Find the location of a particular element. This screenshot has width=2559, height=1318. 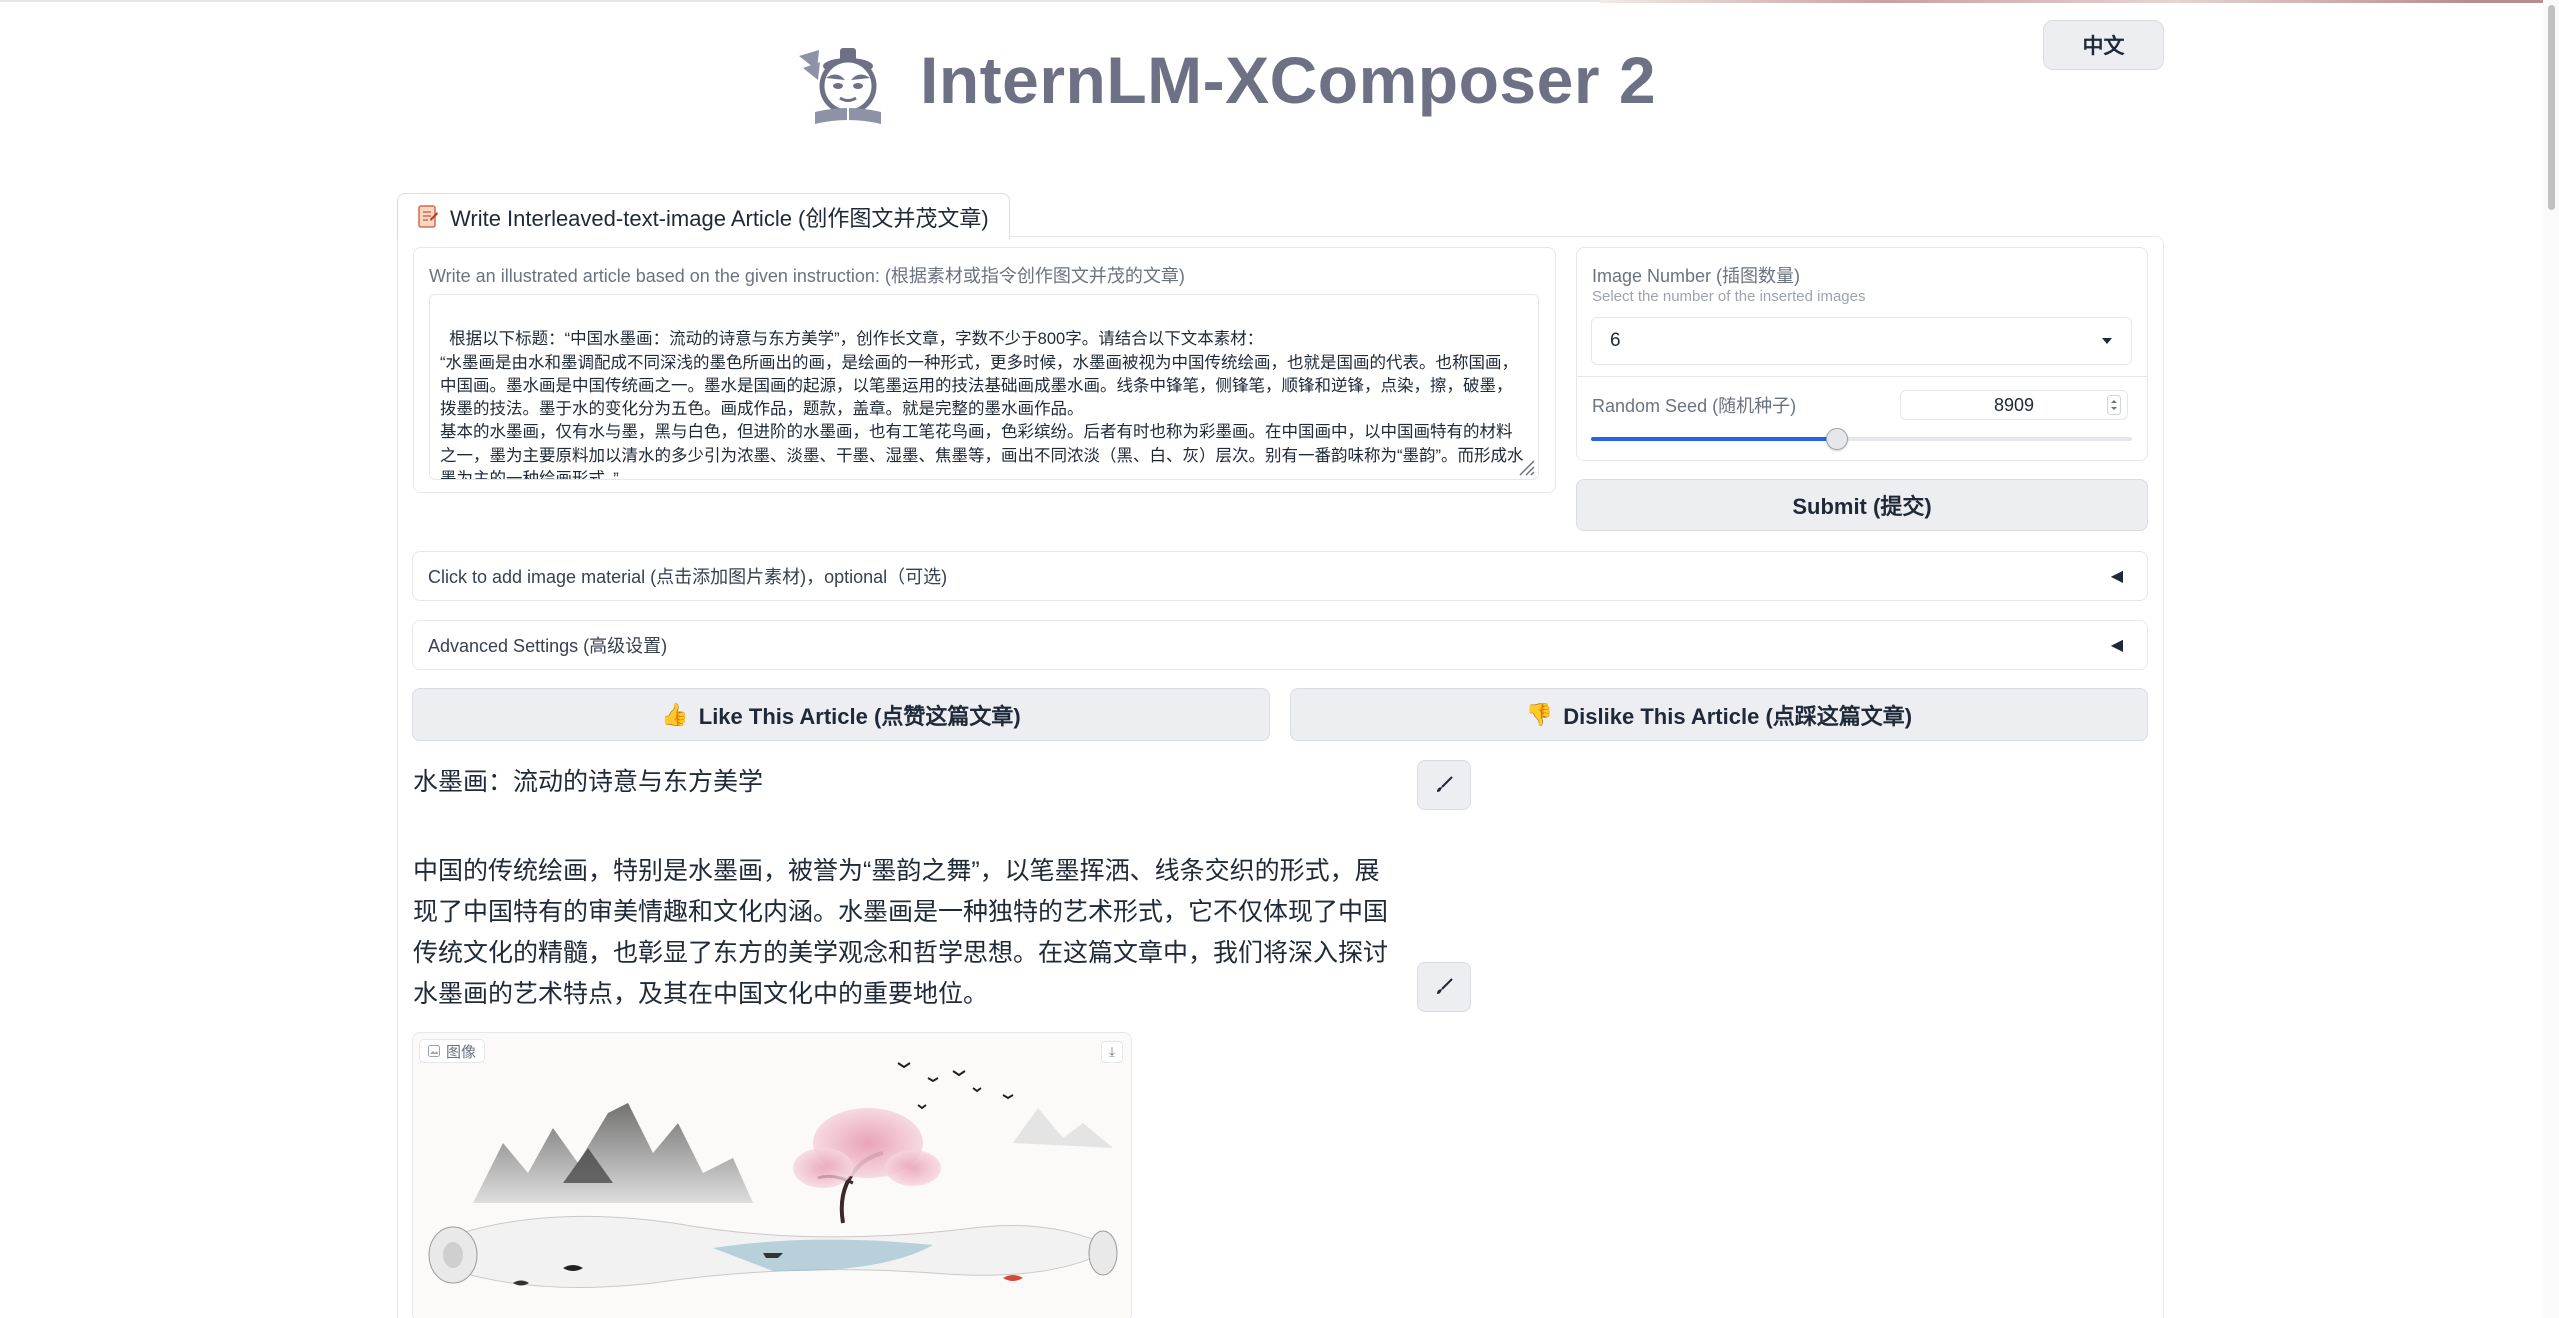

article-image: 图像 ⤓ is located at coordinates (772, 1175).